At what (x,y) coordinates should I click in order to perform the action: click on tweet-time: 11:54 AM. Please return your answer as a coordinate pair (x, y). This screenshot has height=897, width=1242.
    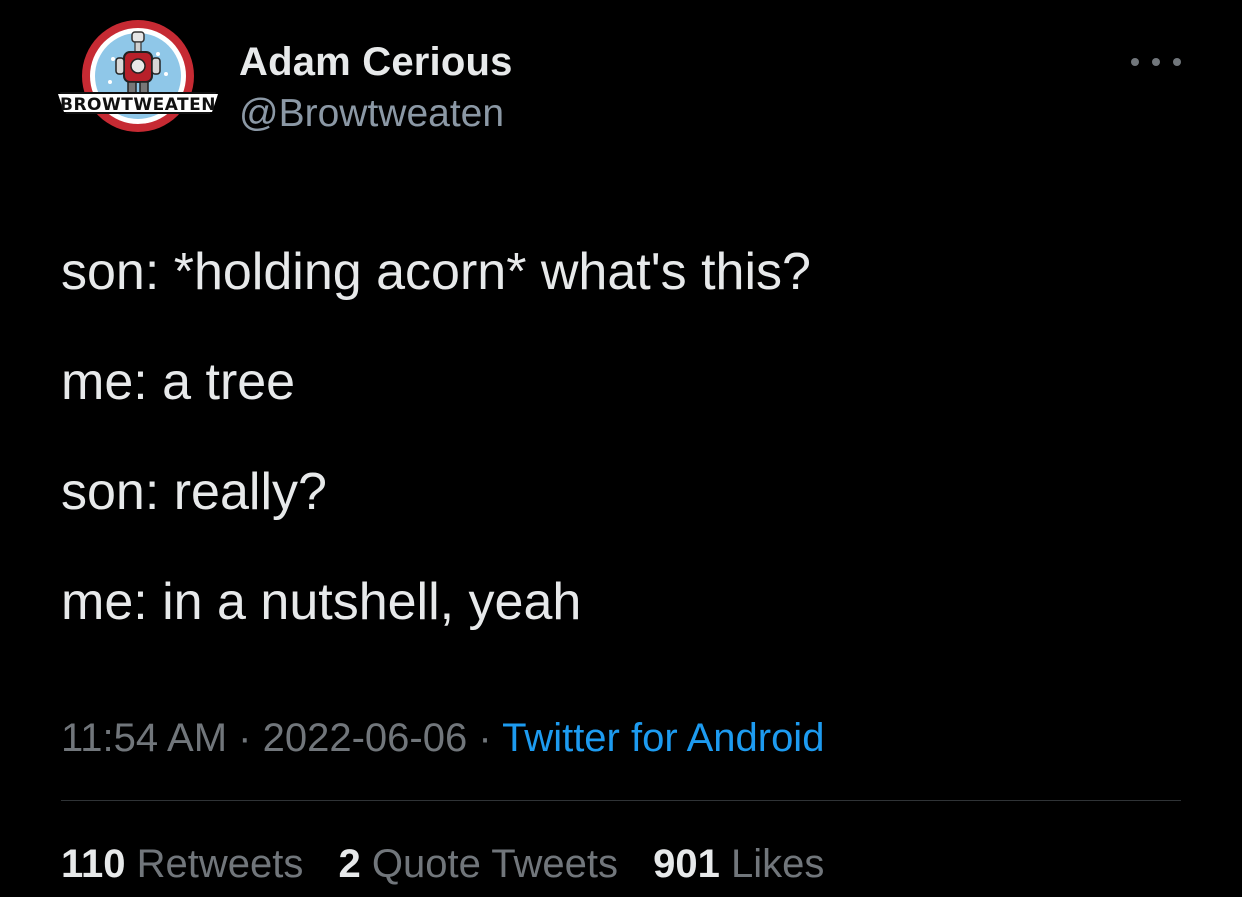
    Looking at the image, I should click on (144, 738).